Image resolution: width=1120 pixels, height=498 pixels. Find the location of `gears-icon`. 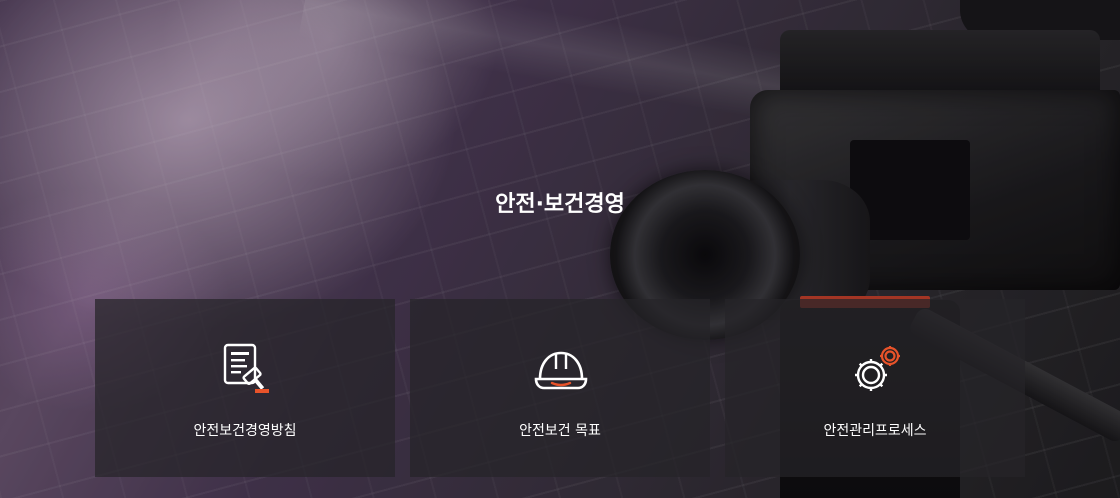

gears-icon is located at coordinates (876, 370).